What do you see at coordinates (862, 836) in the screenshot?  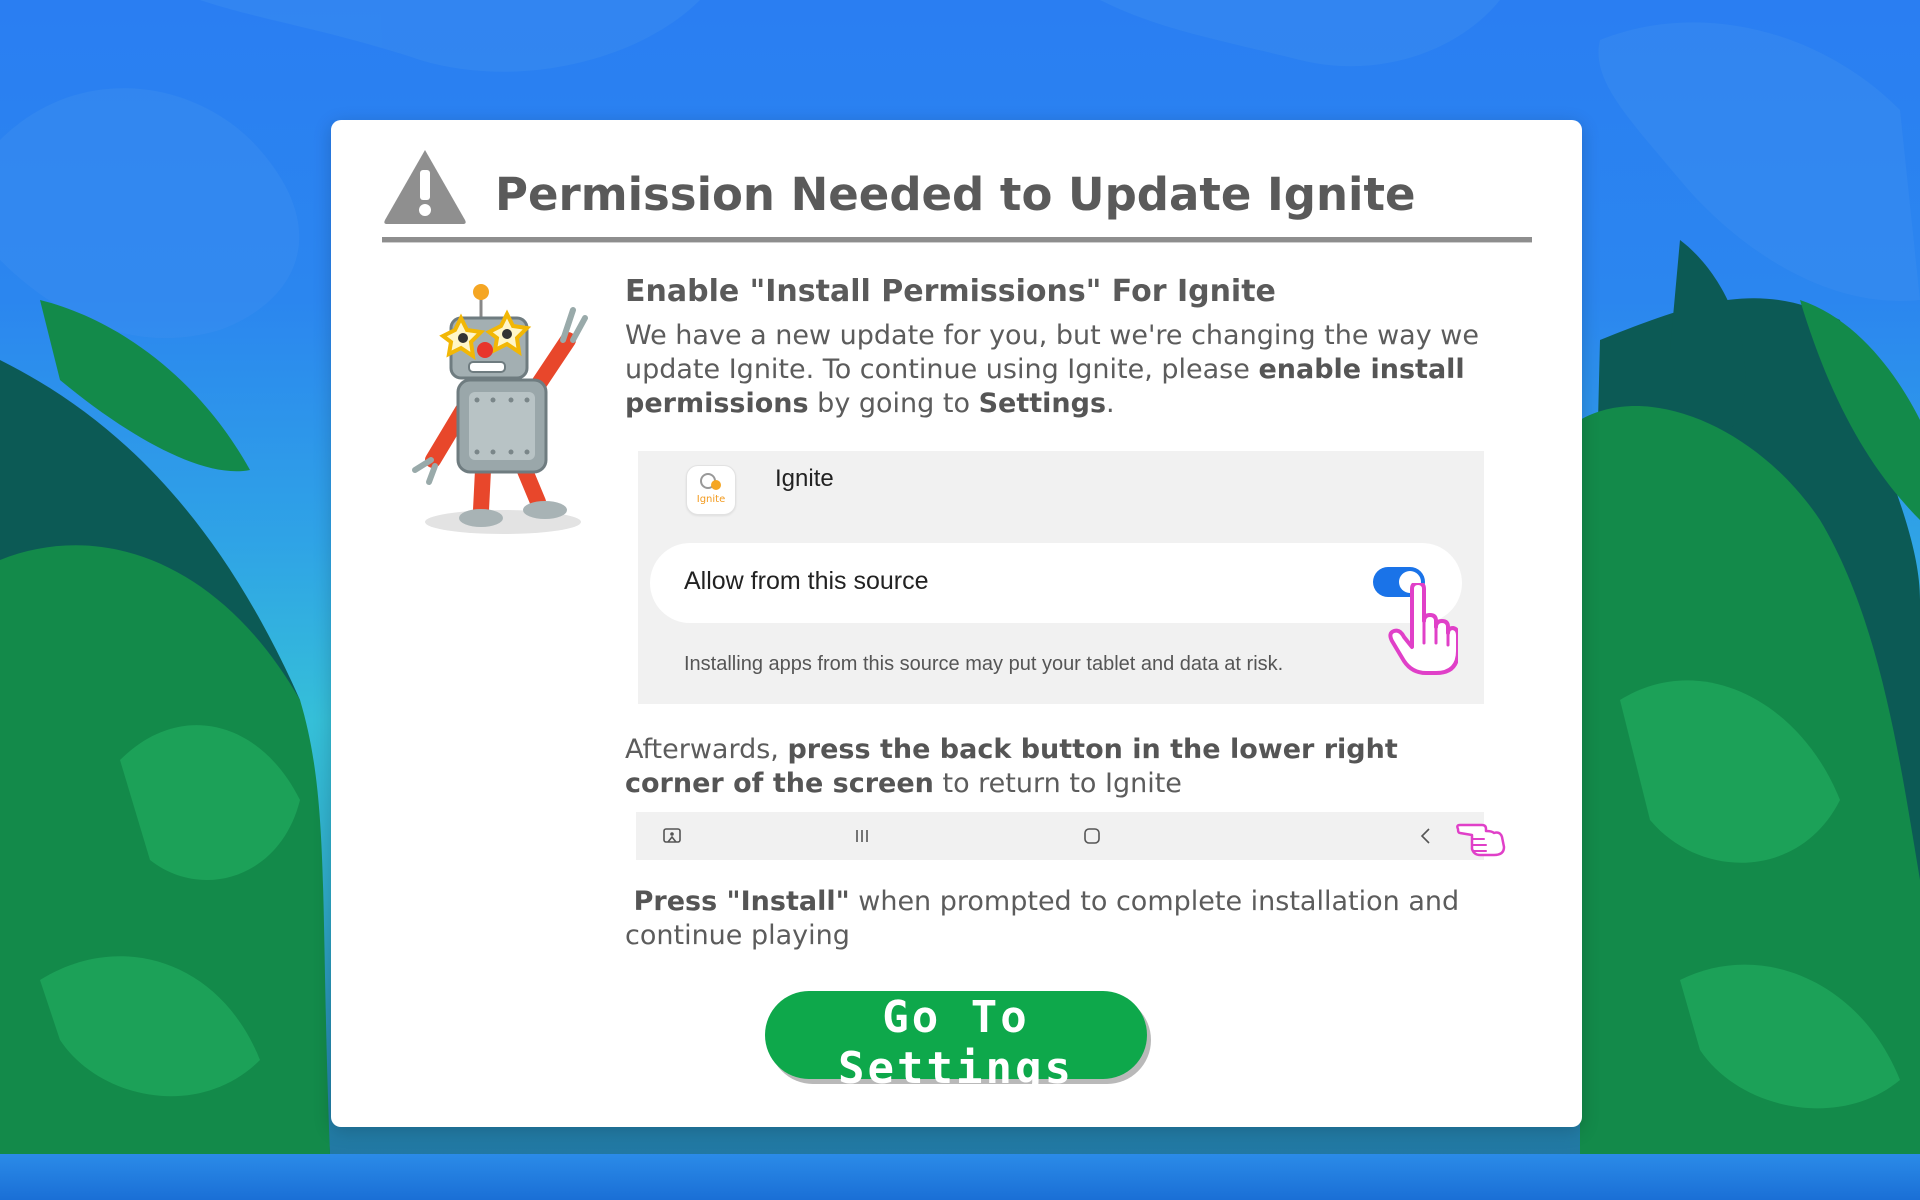 I see `recents-icon` at bounding box center [862, 836].